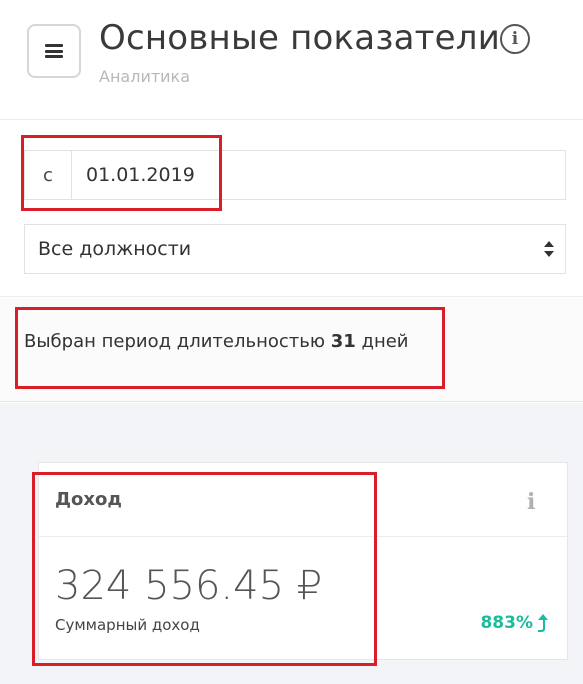 The width and height of the screenshot is (583, 684). Describe the element at coordinates (189, 586) in the screenshot. I see `income-value: 324 556.45 ₽` at that location.